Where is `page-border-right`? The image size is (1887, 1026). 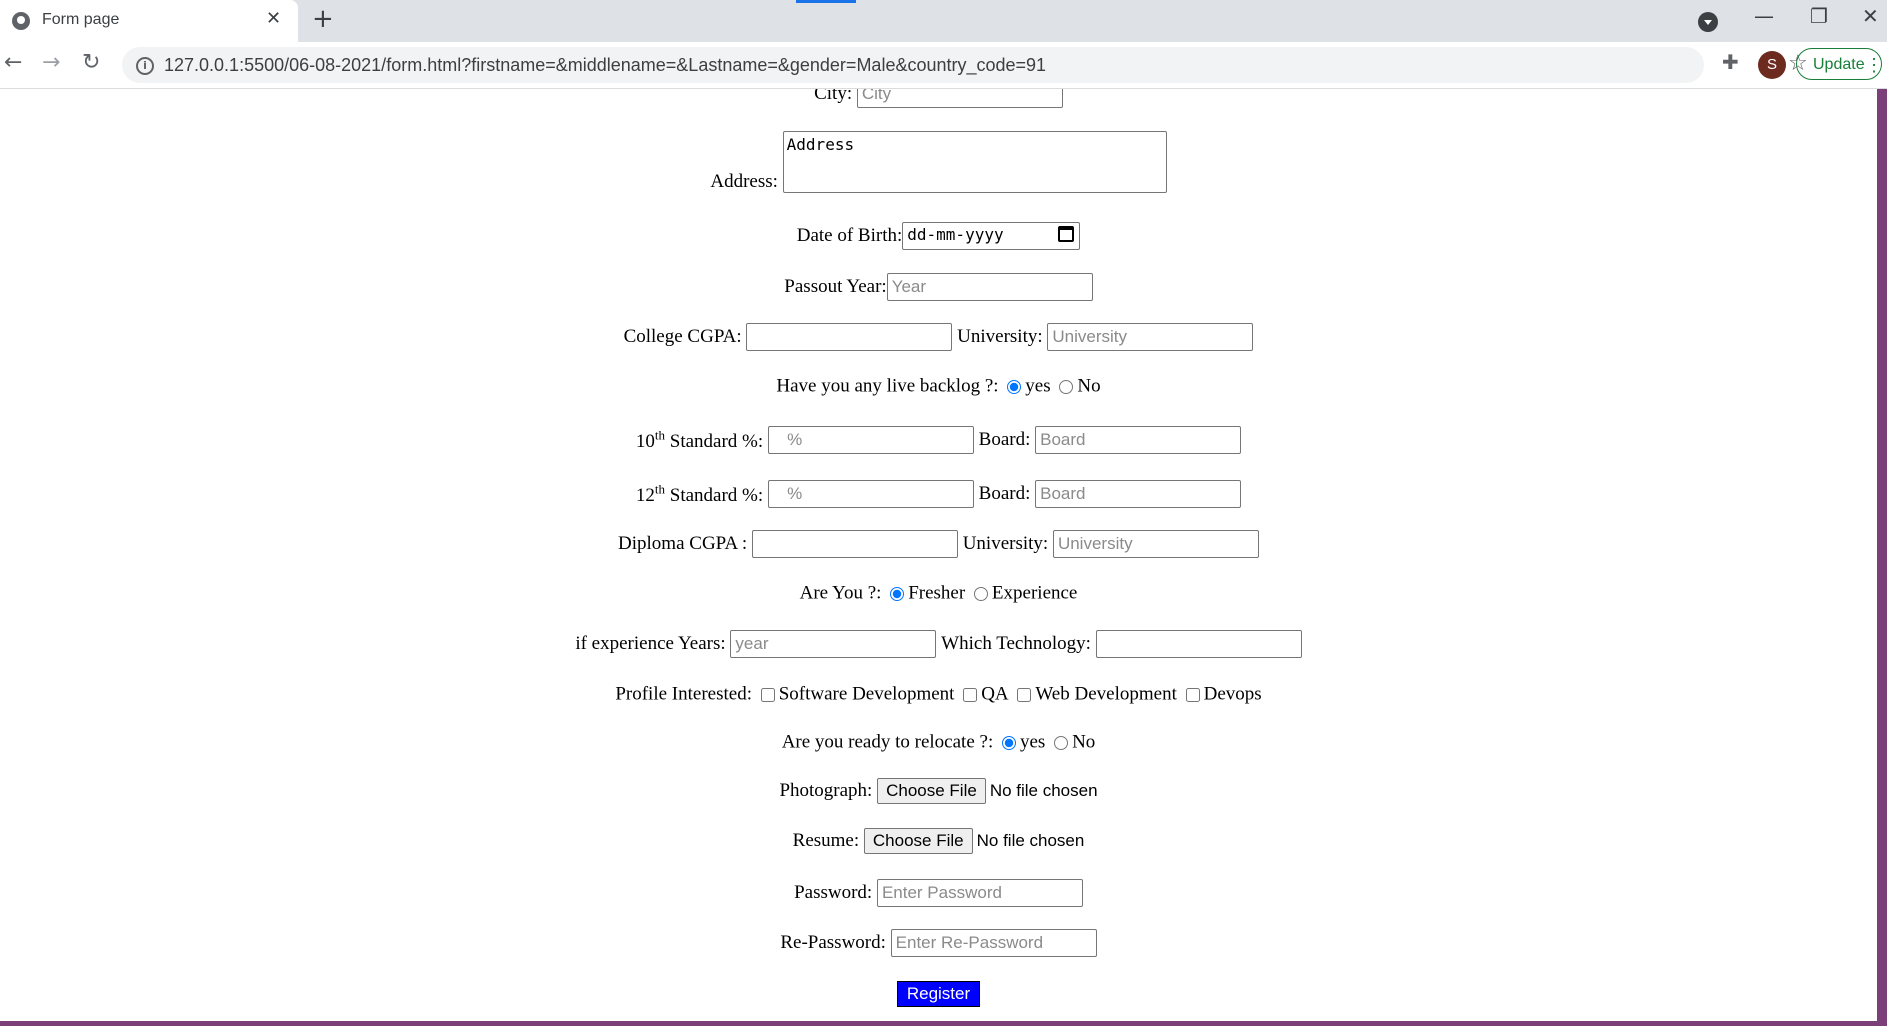
page-border-right is located at coordinates (1882, 557).